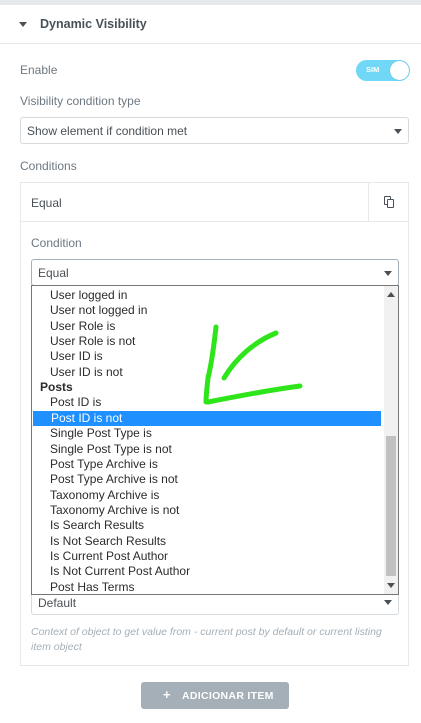  I want to click on caret-down-icon, so click(23, 24).